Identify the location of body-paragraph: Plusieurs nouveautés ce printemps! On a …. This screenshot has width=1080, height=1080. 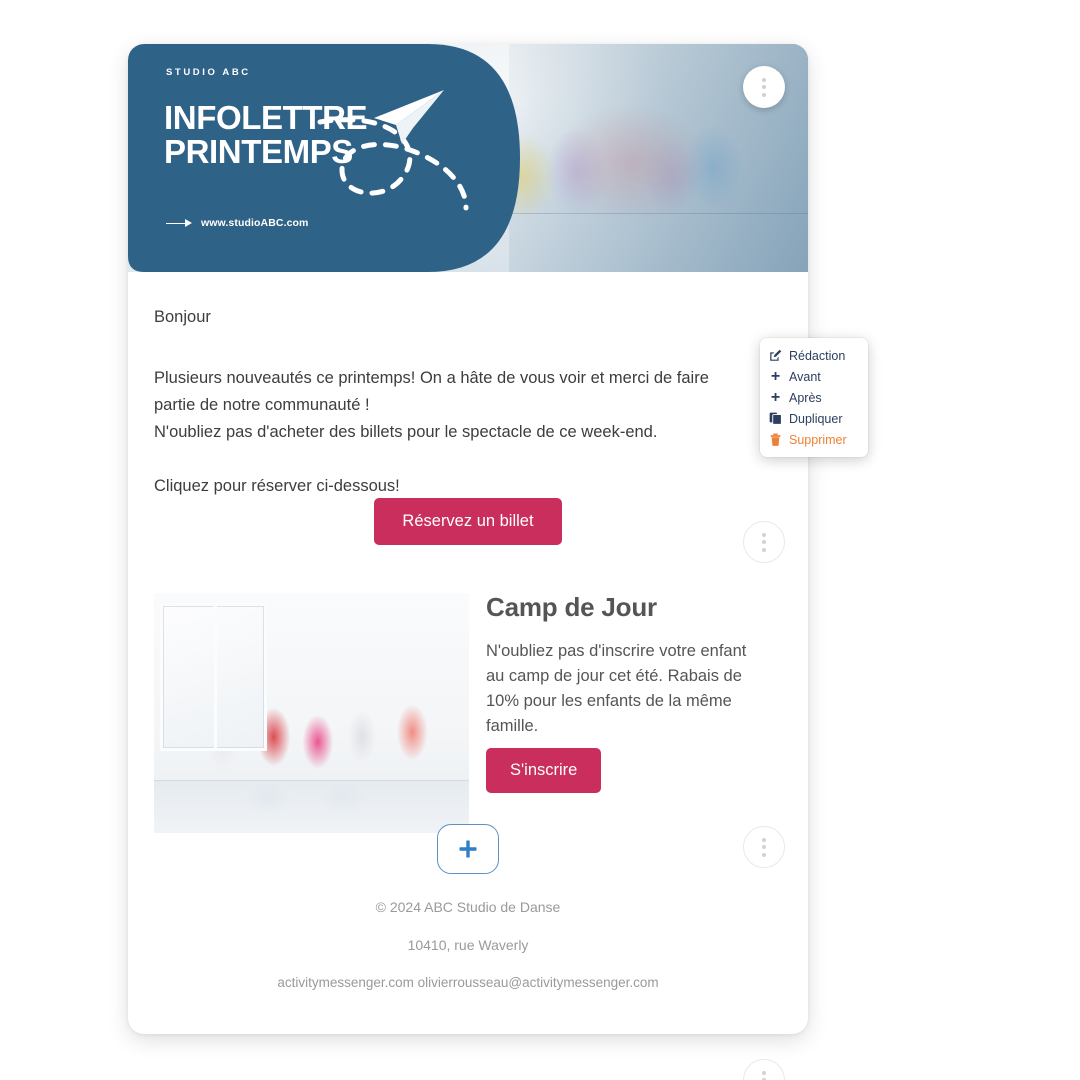
(454, 432).